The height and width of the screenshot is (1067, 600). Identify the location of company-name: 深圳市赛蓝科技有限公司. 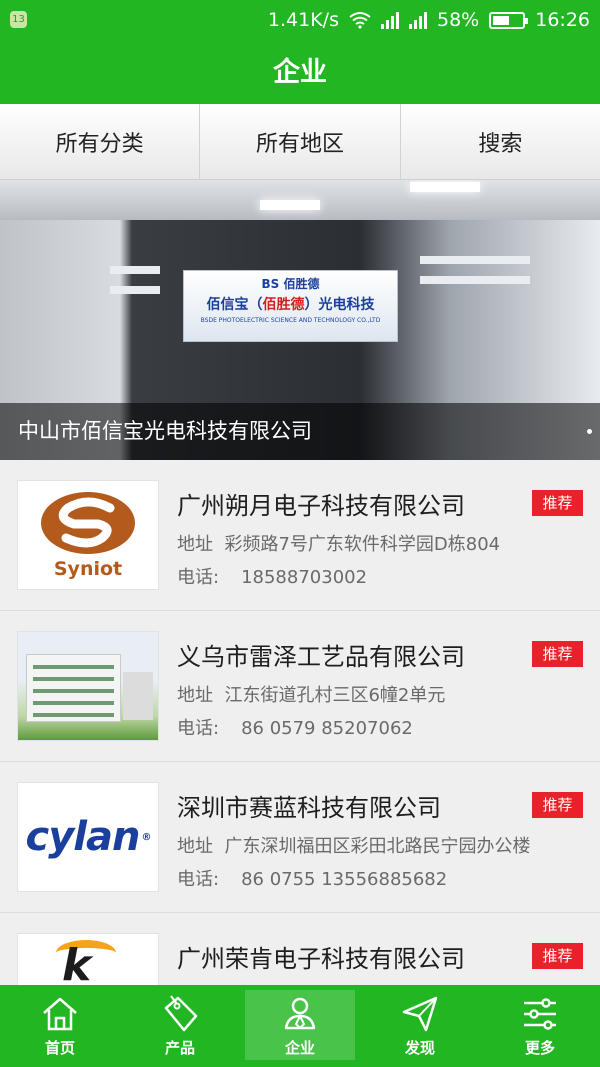
(309, 808).